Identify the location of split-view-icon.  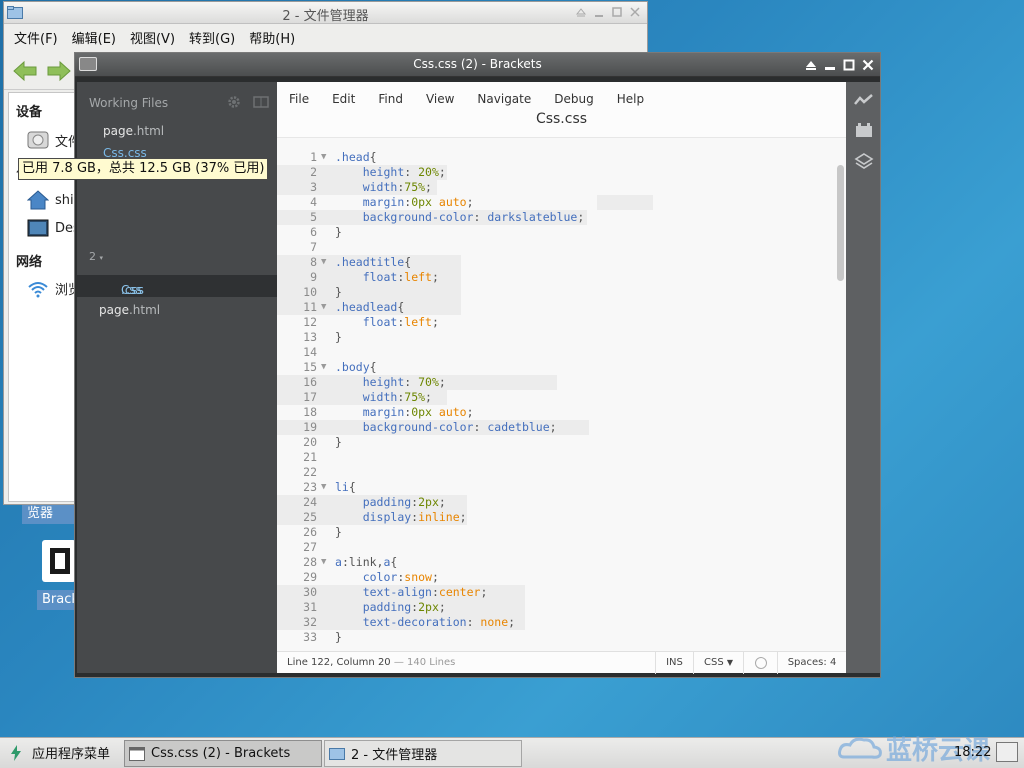
(261, 102).